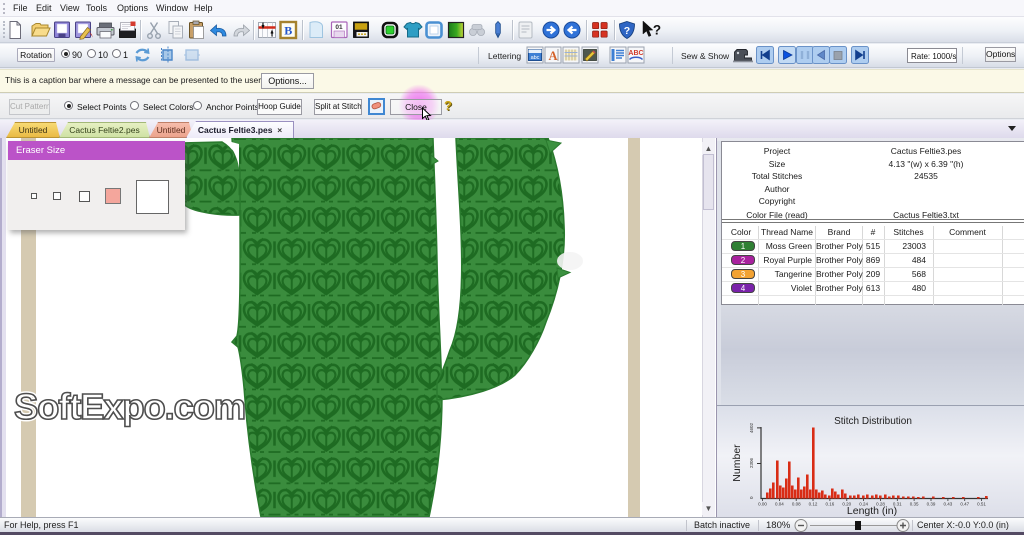 This screenshot has width=1024, height=535. What do you see at coordinates (880, 504) in the screenshot?
I see `svg-text: 0.28` at bounding box center [880, 504].